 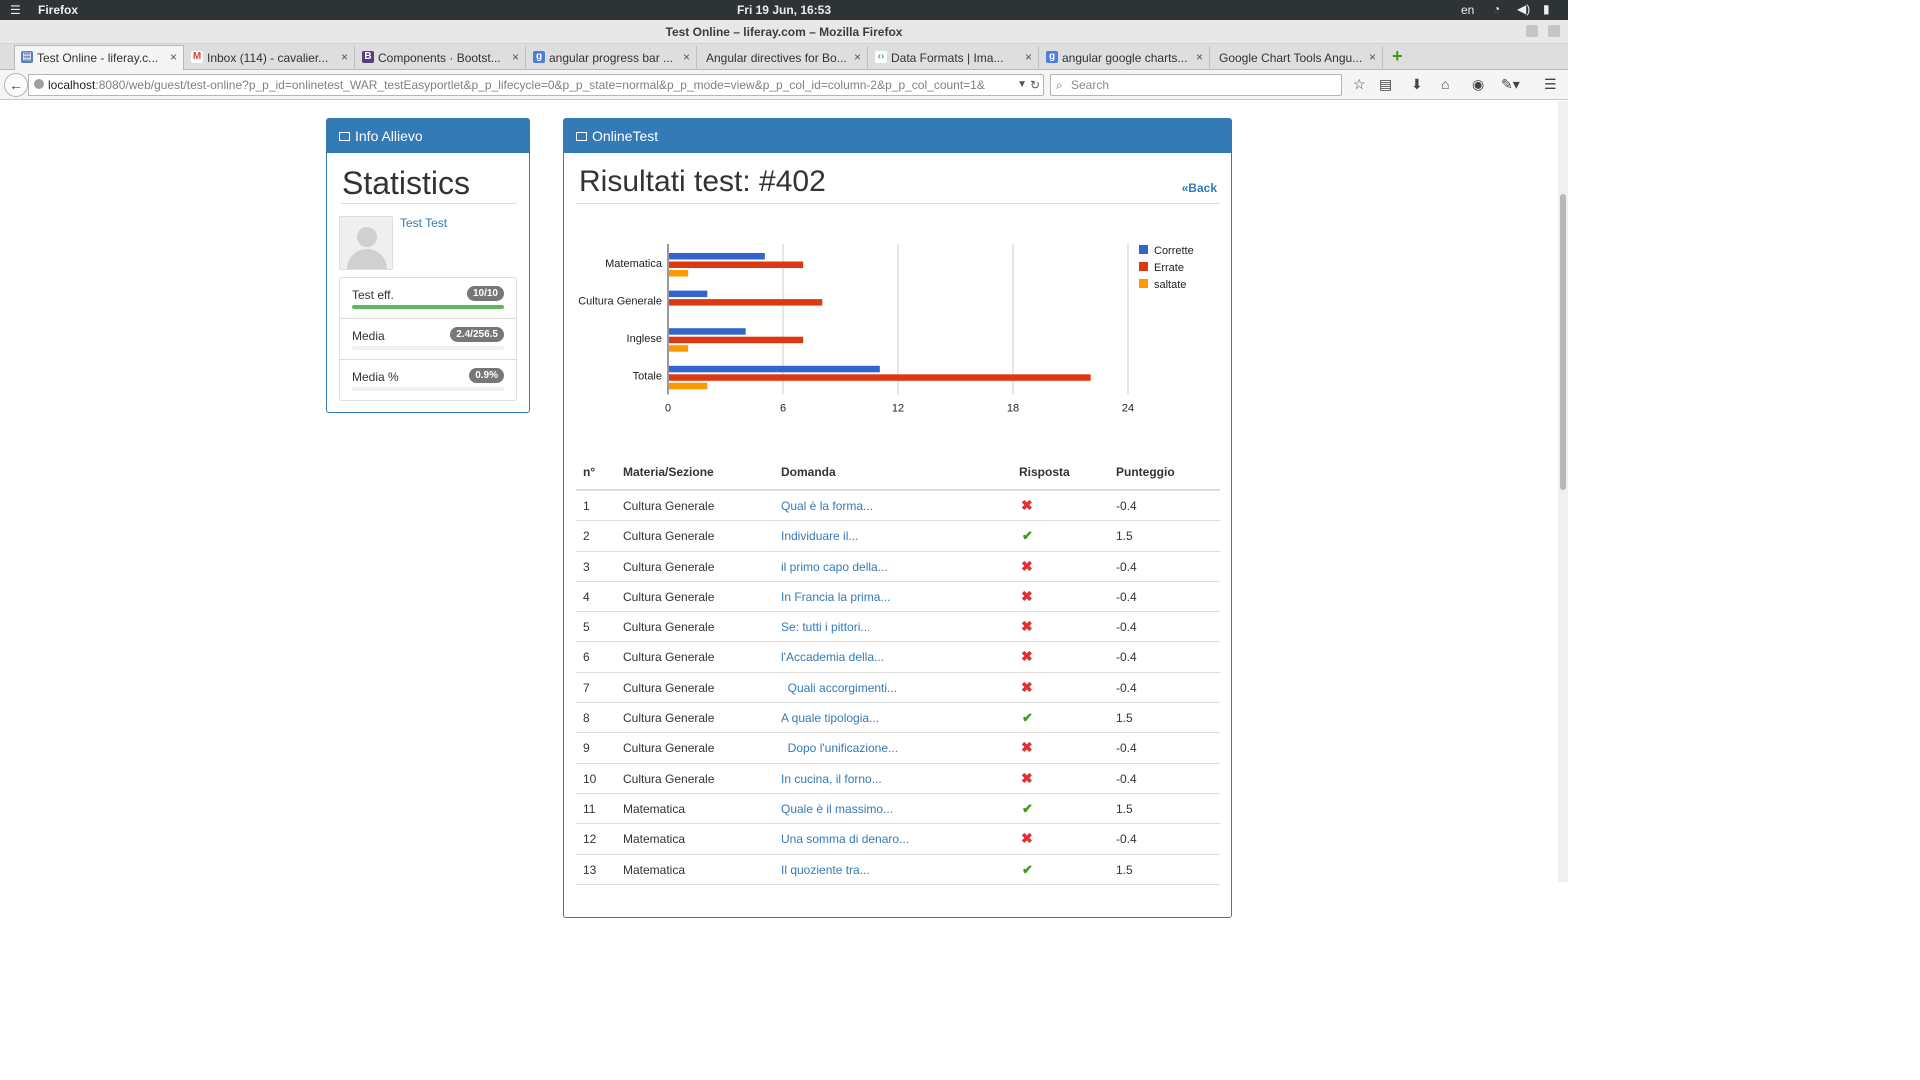 I want to click on category-label: Totale, so click(x=647, y=377).